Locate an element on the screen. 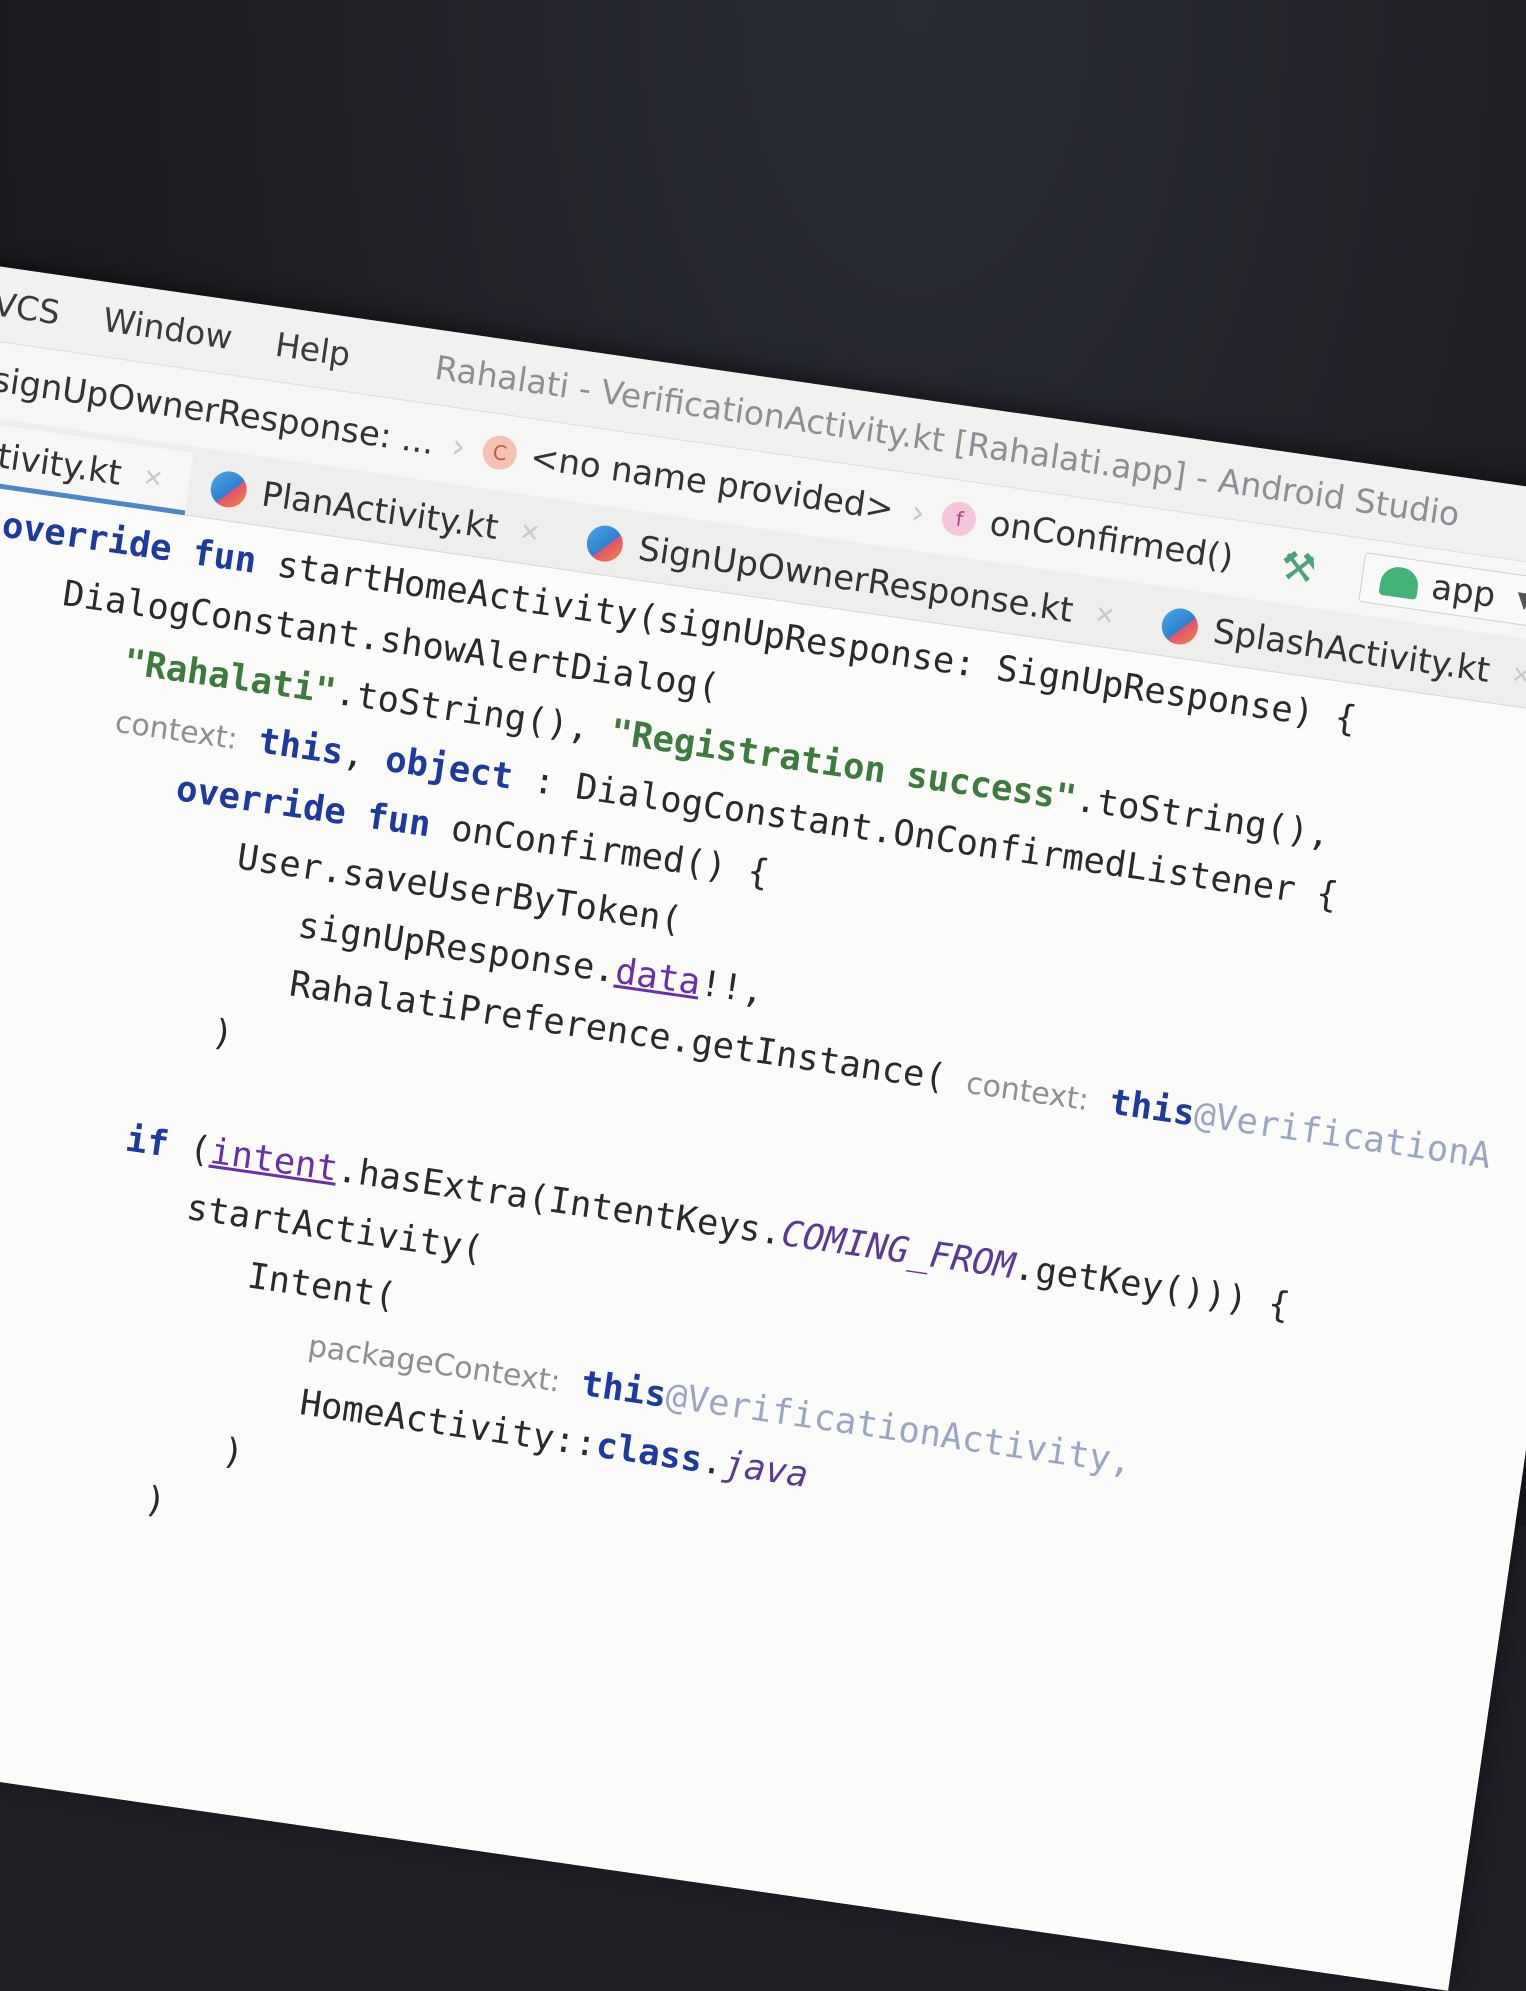 The image size is (1526, 1991). code-token: Intent( is located at coordinates (321, 1286).